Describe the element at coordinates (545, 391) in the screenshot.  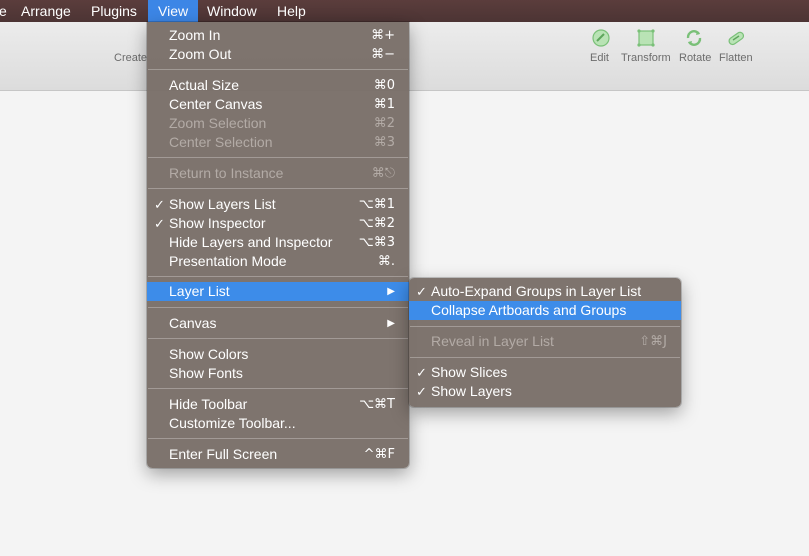
I see `menu-item-show-layers: ✓ Show Layers` at that location.